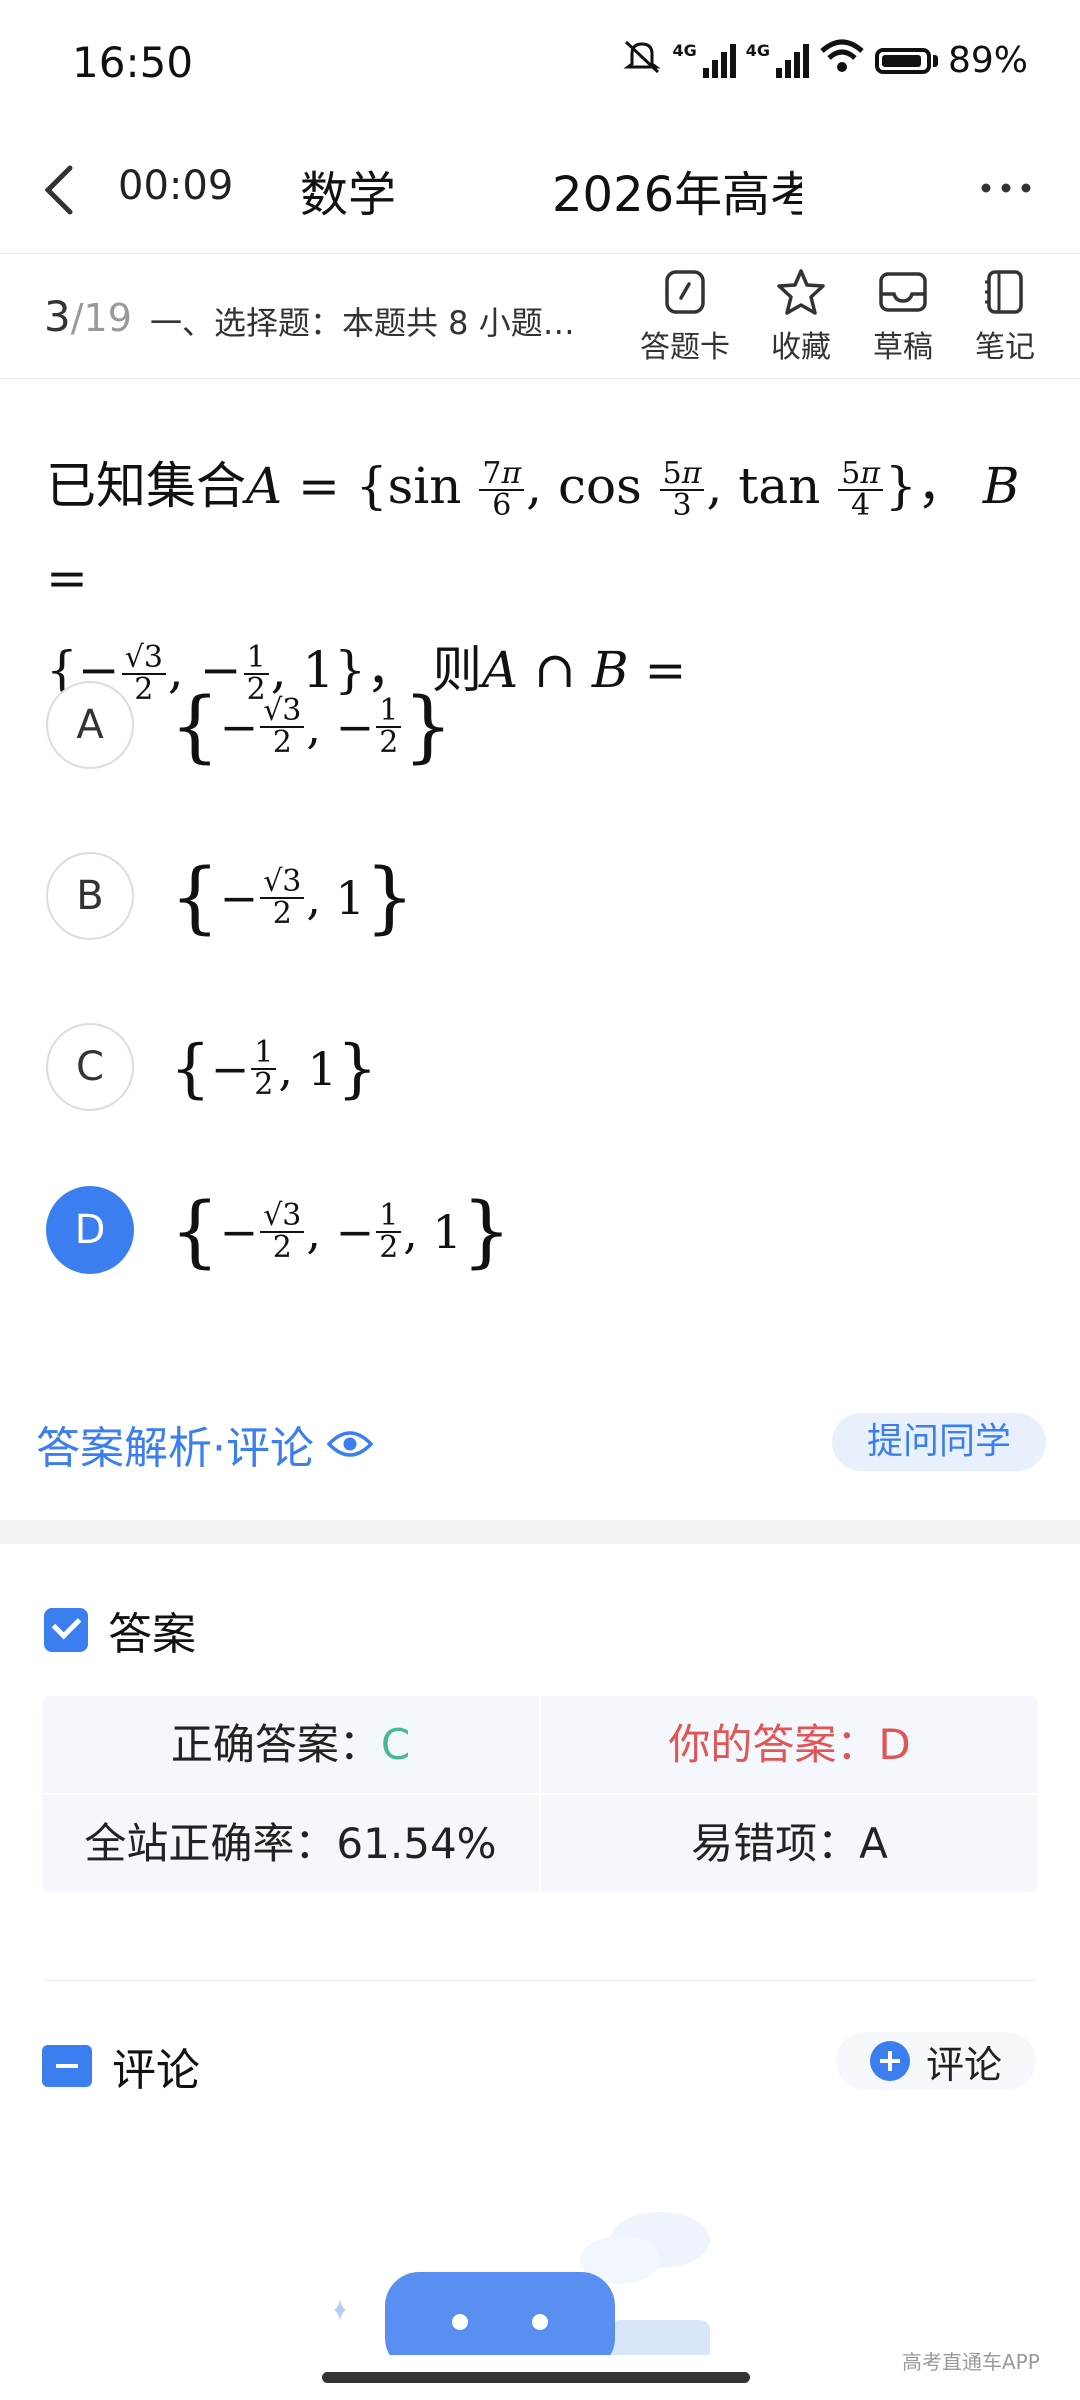 This screenshot has height=2400, width=1080. What do you see at coordinates (642, 60) in the screenshot?
I see `mute-icon` at bounding box center [642, 60].